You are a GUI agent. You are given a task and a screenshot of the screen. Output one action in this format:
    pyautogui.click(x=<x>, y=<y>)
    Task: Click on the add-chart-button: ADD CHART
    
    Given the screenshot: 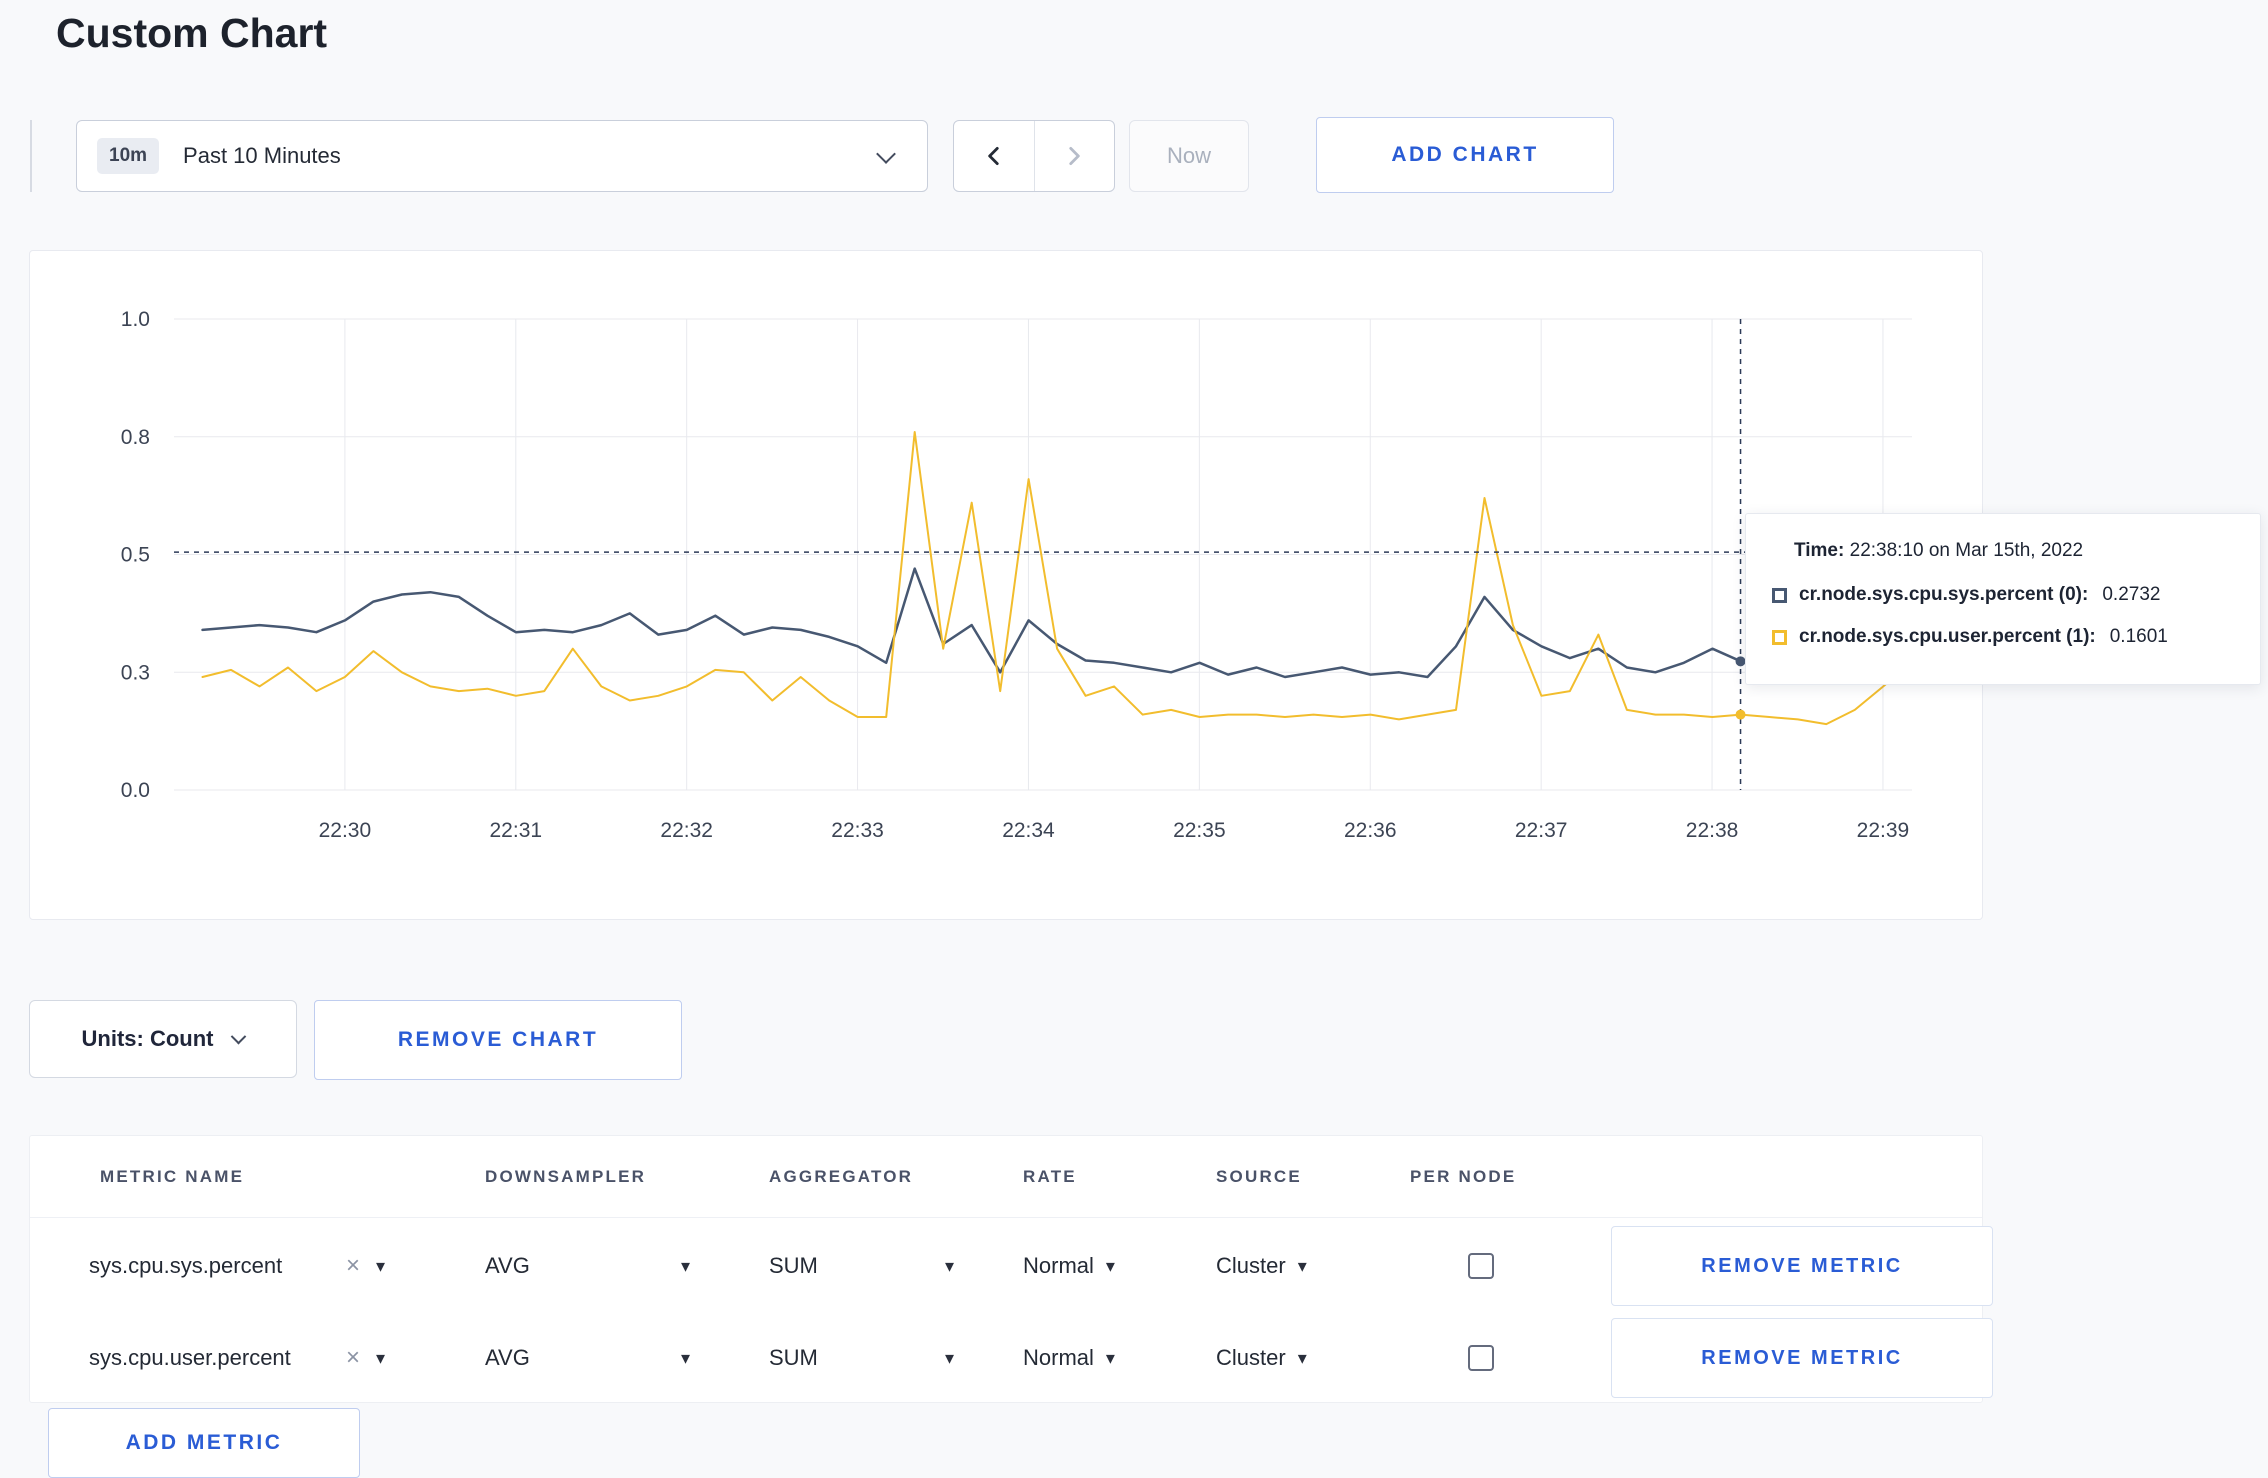 What is the action you would take?
    pyautogui.click(x=1465, y=155)
    